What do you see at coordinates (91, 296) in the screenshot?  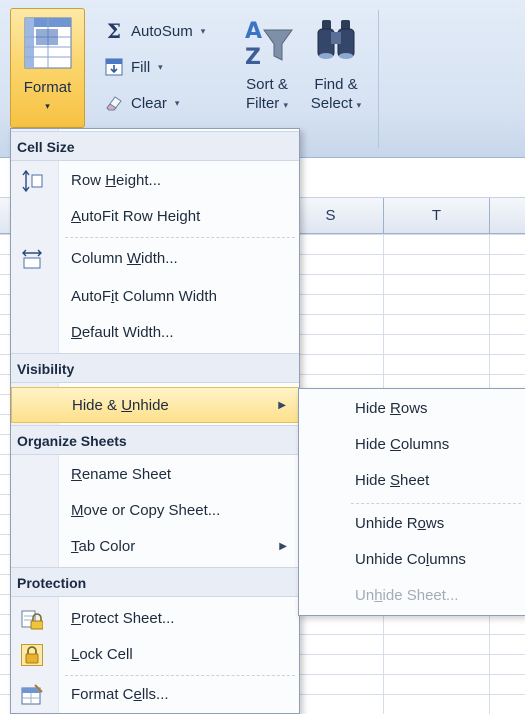 I see `autofit-col-pre: AutoF` at bounding box center [91, 296].